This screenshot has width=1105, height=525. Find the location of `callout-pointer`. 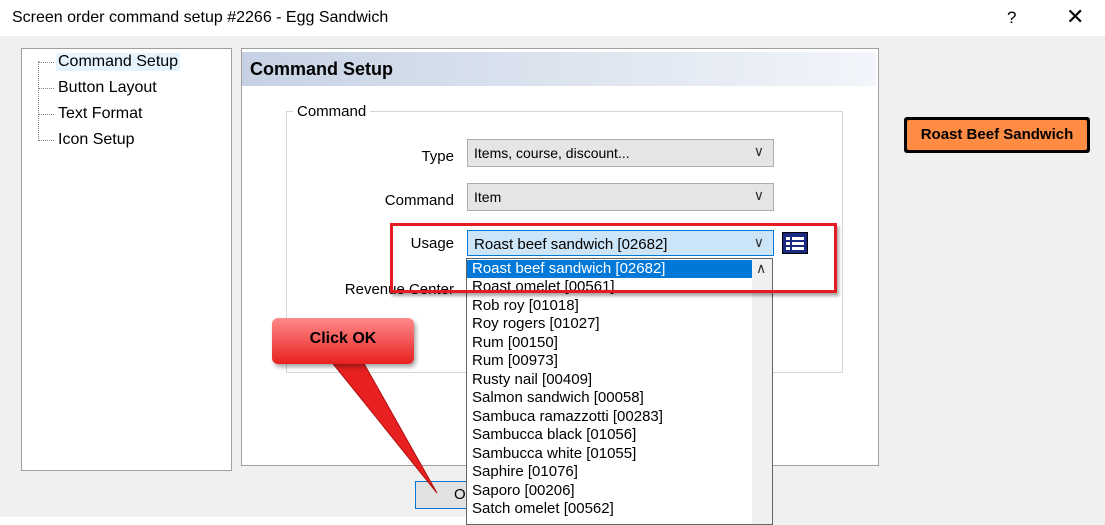

callout-pointer is located at coordinates (383, 426).